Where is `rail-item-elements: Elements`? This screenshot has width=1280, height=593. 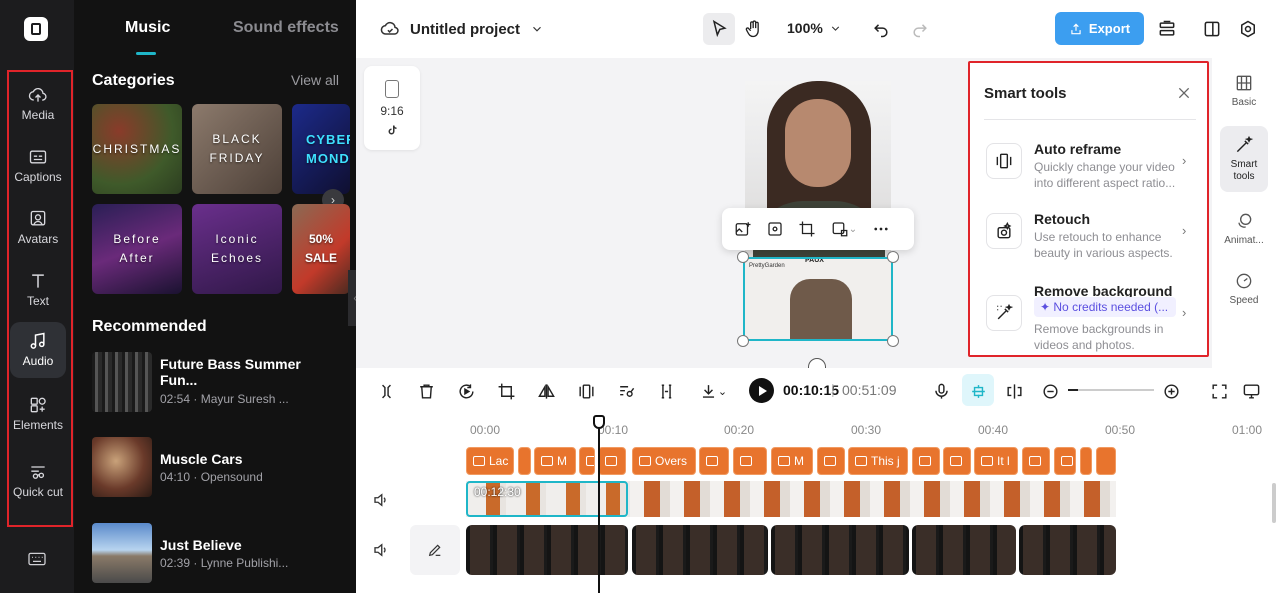
rail-item-elements: Elements is located at coordinates (38, 414).